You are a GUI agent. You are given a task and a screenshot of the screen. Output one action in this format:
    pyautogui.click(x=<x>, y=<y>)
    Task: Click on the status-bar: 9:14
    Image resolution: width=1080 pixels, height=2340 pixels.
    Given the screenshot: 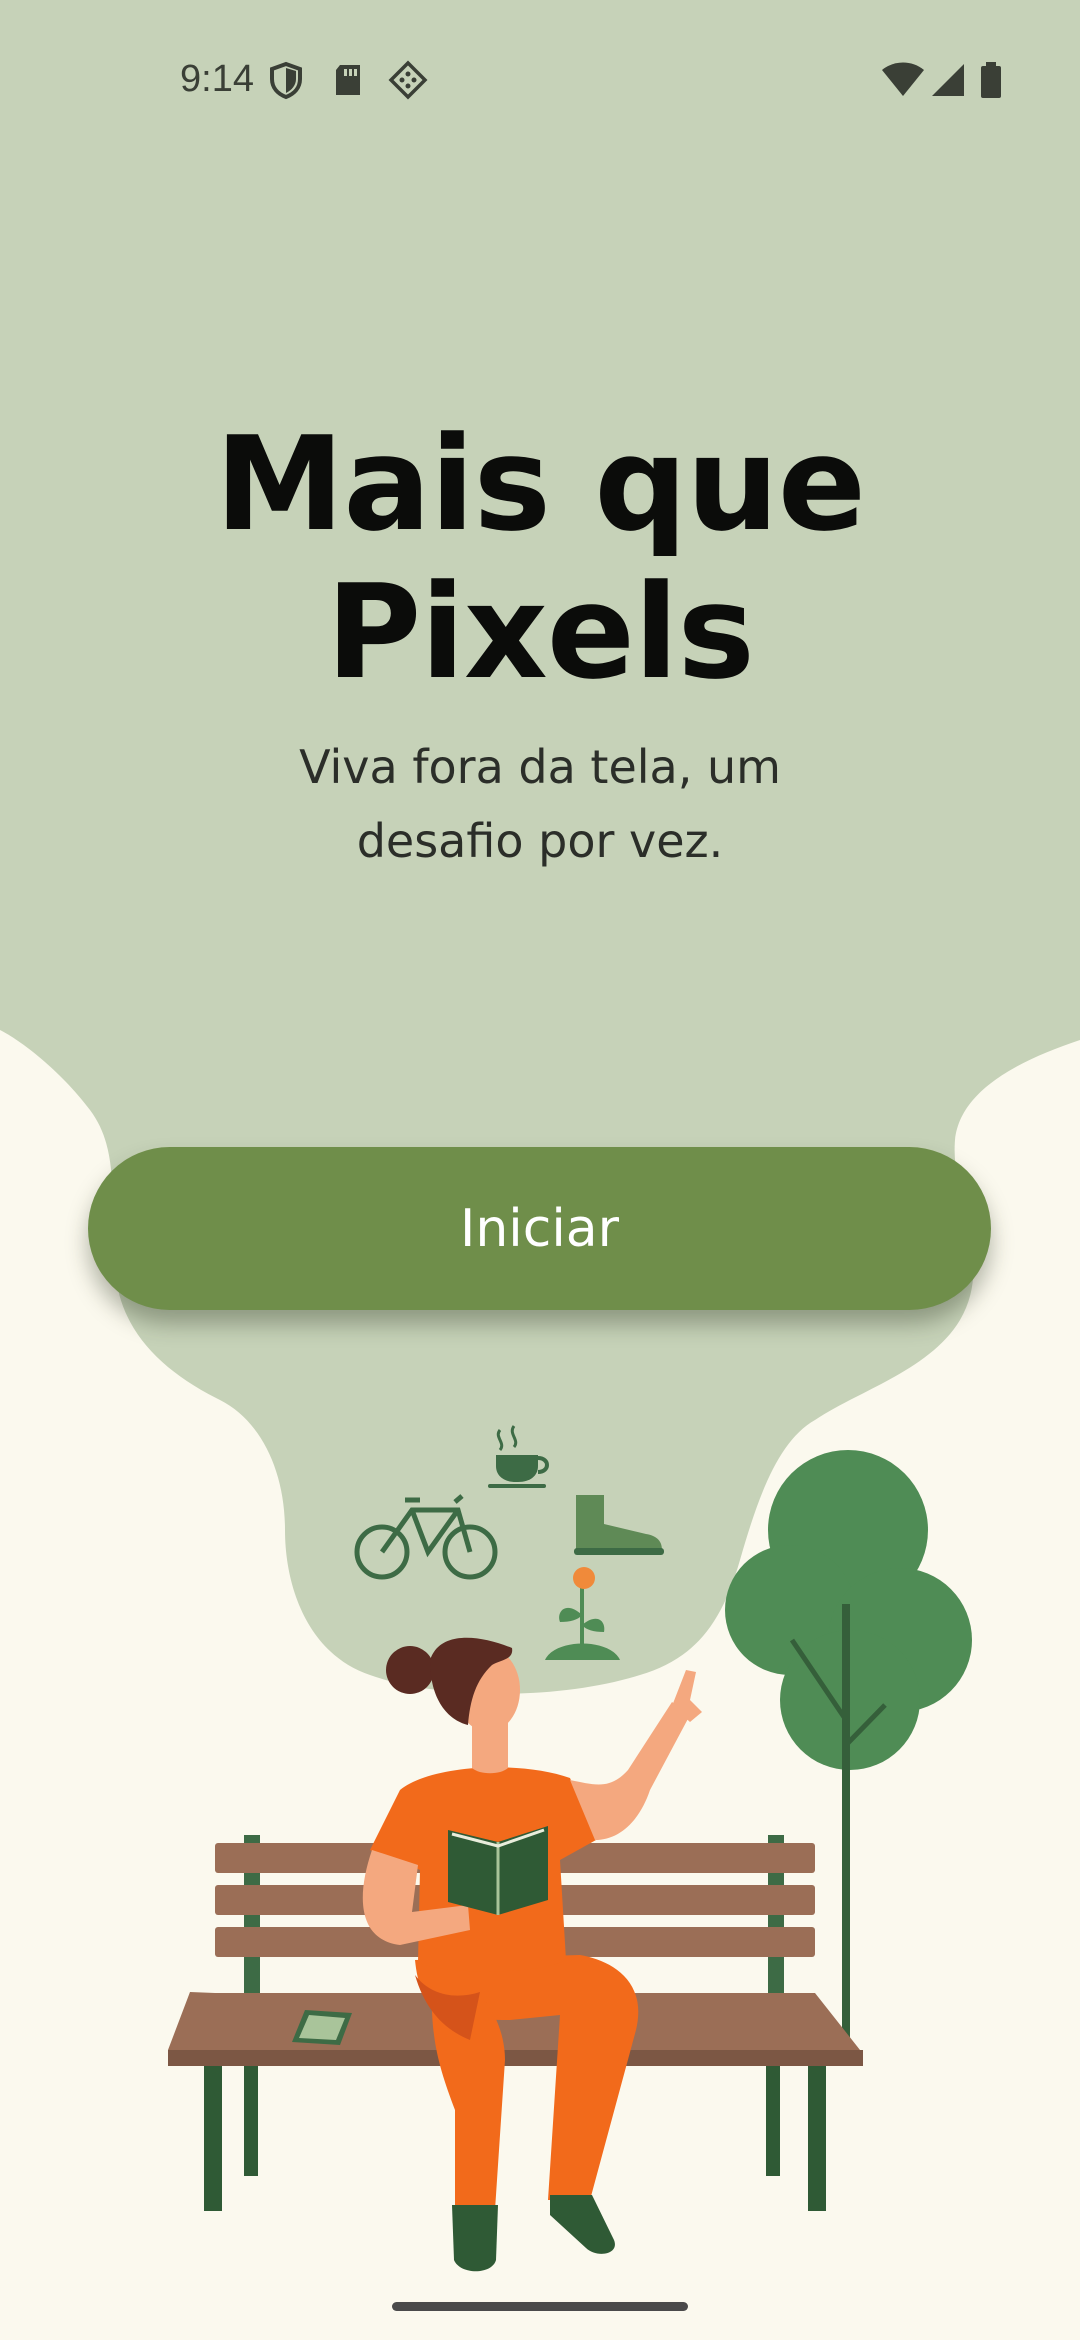 What is the action you would take?
    pyautogui.click(x=540, y=80)
    